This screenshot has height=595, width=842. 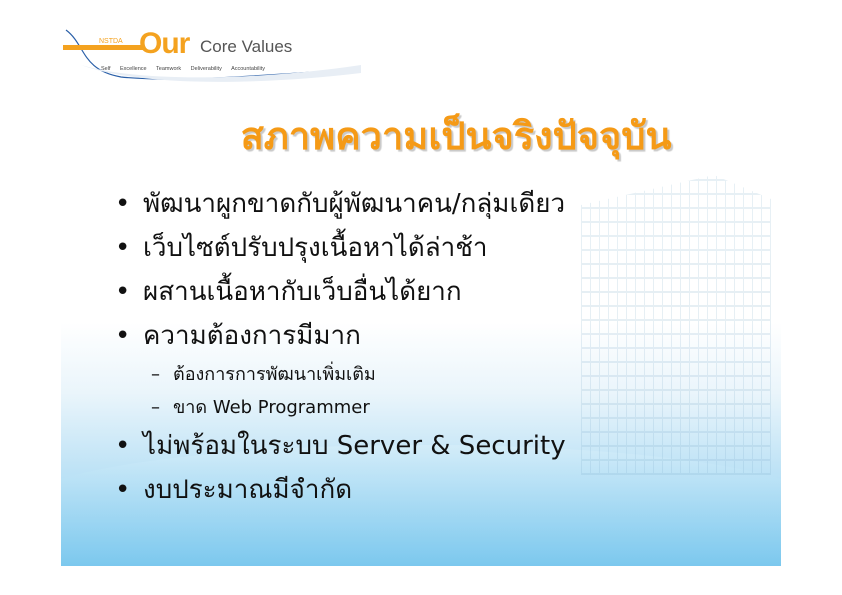 What do you see at coordinates (676, 325) in the screenshot?
I see `background-building-image` at bounding box center [676, 325].